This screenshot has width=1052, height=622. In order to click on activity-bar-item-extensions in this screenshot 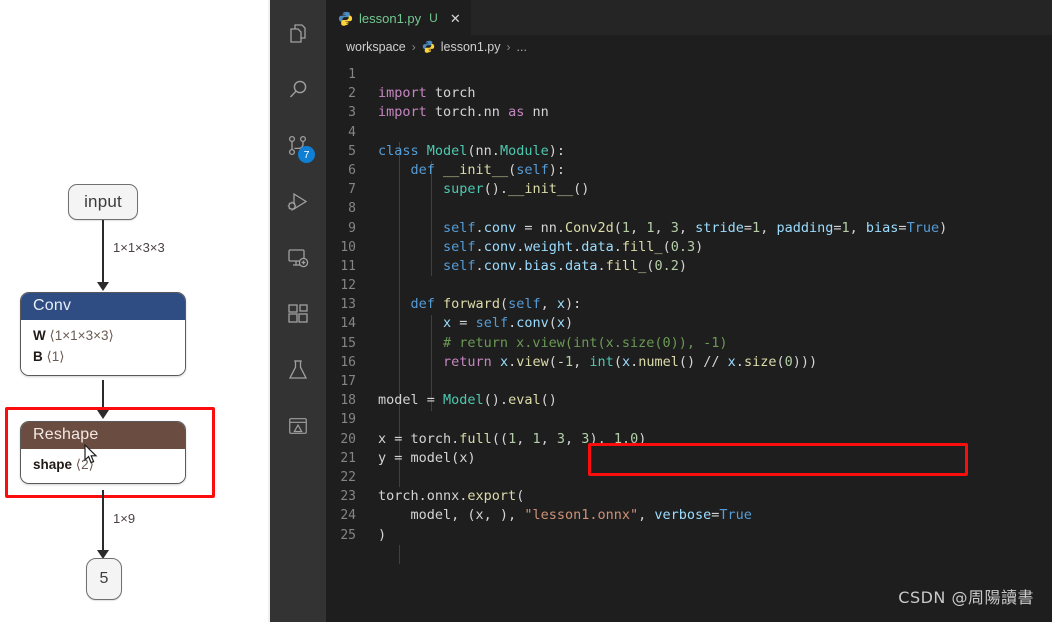, I will do `click(298, 314)`.